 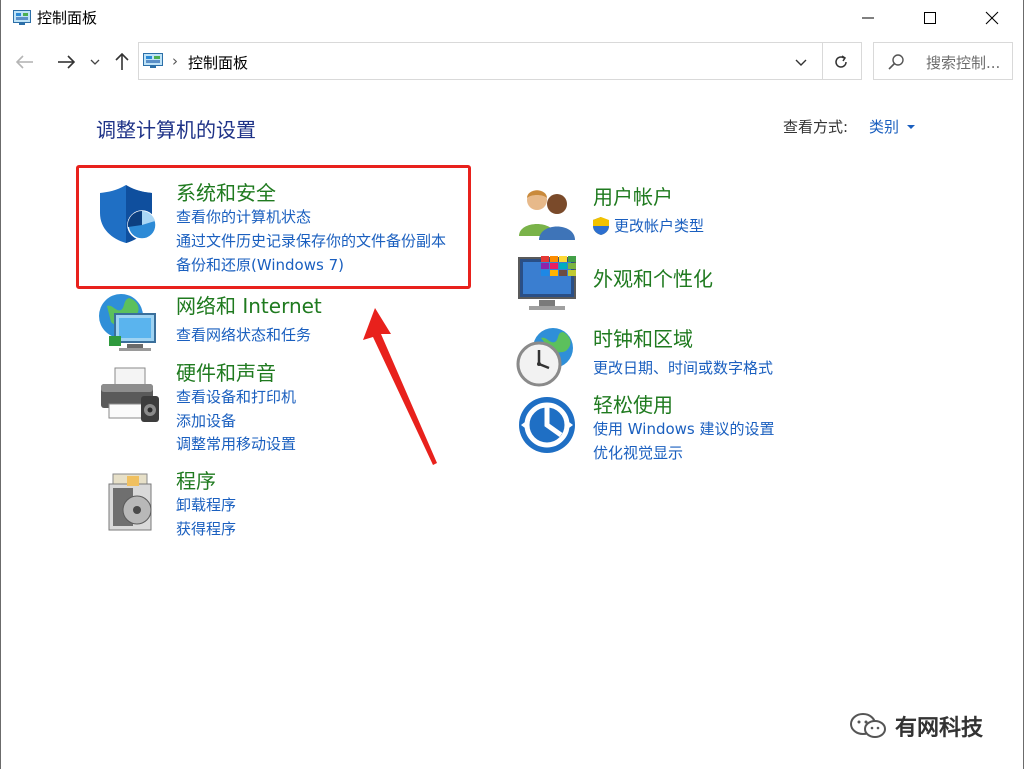 I want to click on recent-locations-button, so click(x=95, y=62).